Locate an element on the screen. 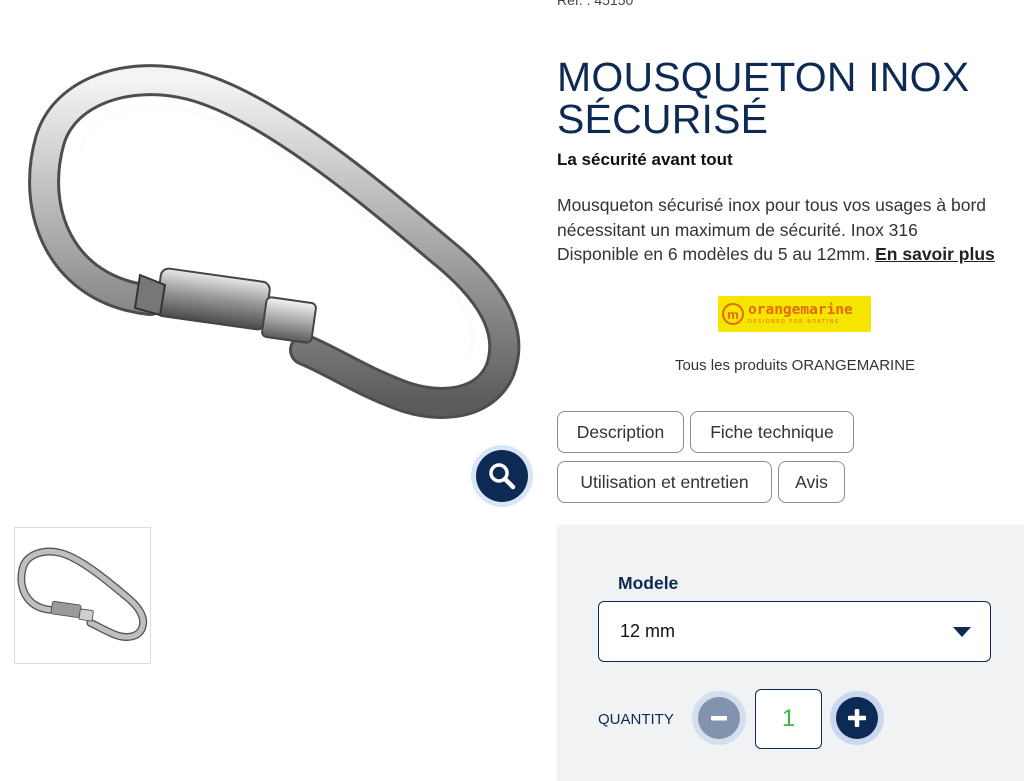 The height and width of the screenshot is (781, 1024). caret-down-icon is located at coordinates (962, 632).